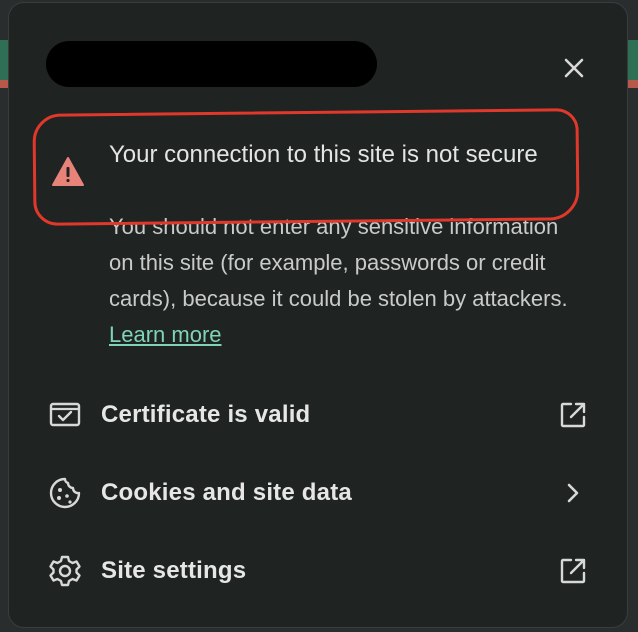 This screenshot has height=632, width=638. Describe the element at coordinates (65, 415) in the screenshot. I see `certificate-icon` at that location.